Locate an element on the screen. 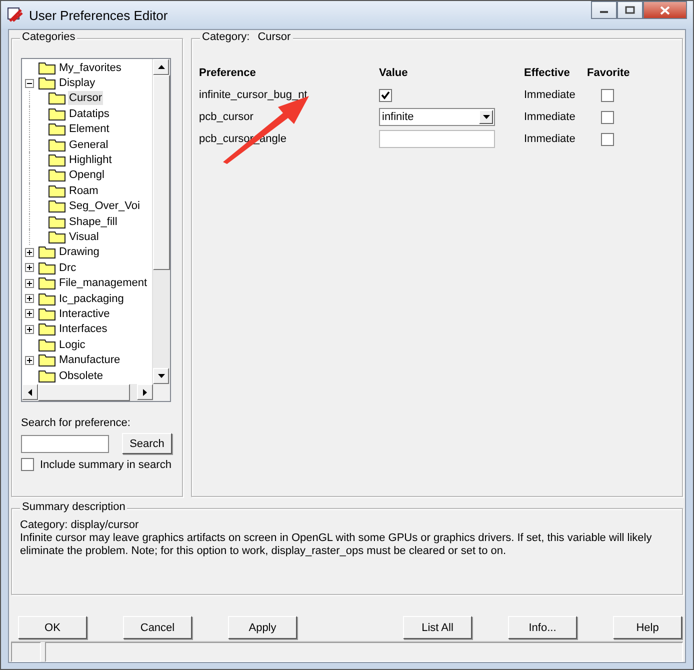 The width and height of the screenshot is (694, 670). column-header: Value is located at coordinates (394, 73).